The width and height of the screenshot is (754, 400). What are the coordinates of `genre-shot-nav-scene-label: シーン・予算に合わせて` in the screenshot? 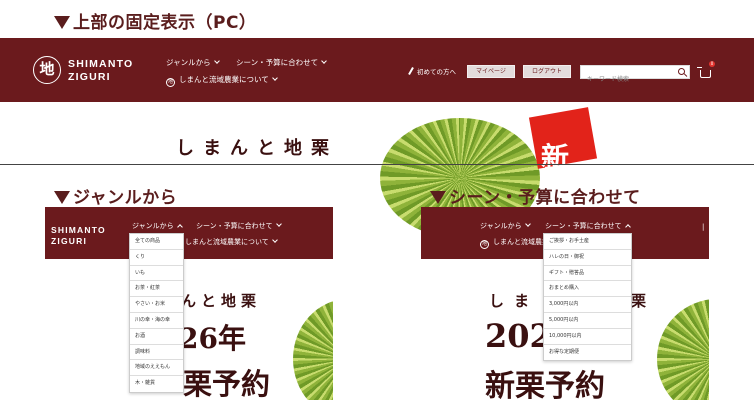 It's located at (234, 226).